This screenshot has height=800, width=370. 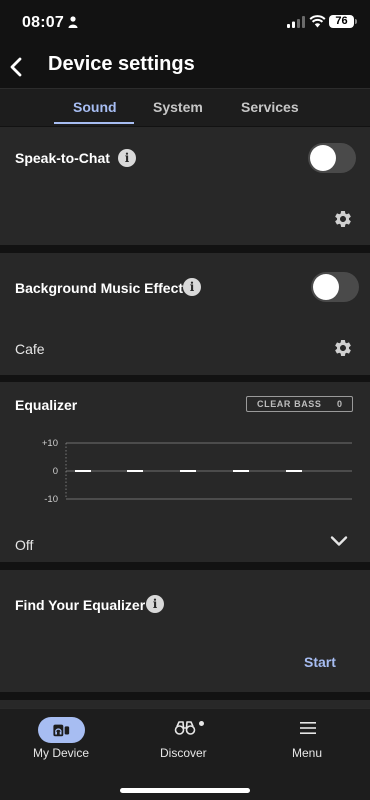 What do you see at coordinates (95, 107) in the screenshot?
I see `tab-sound: Sound` at bounding box center [95, 107].